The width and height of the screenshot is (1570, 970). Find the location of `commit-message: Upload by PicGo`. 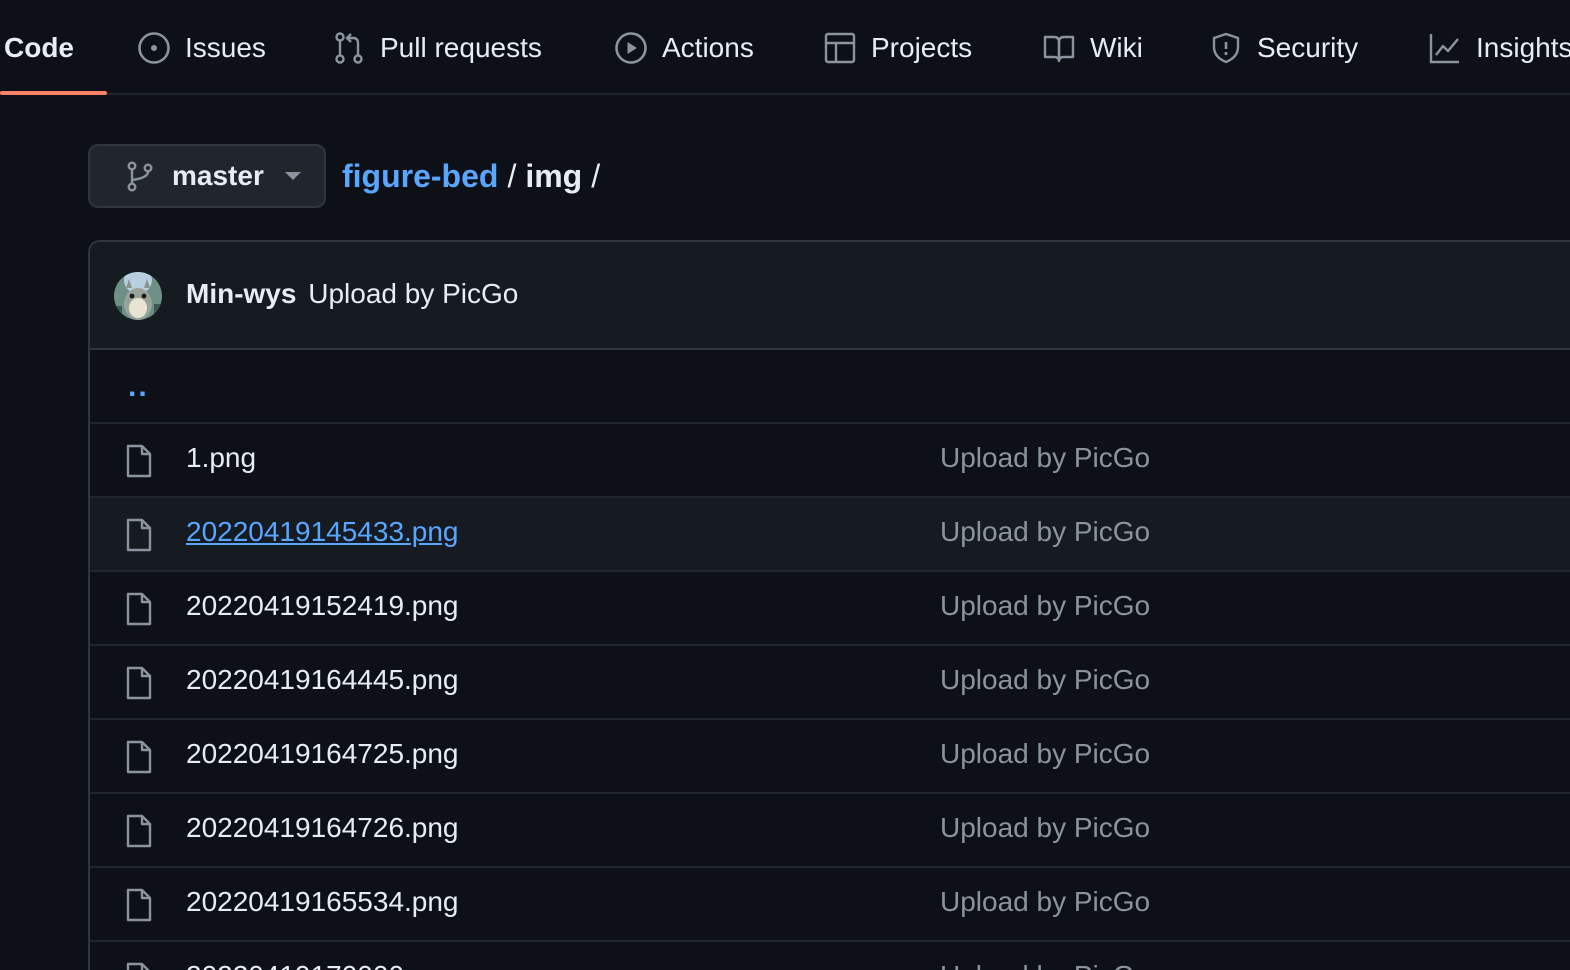

commit-message: Upload by PicGo is located at coordinates (413, 293).